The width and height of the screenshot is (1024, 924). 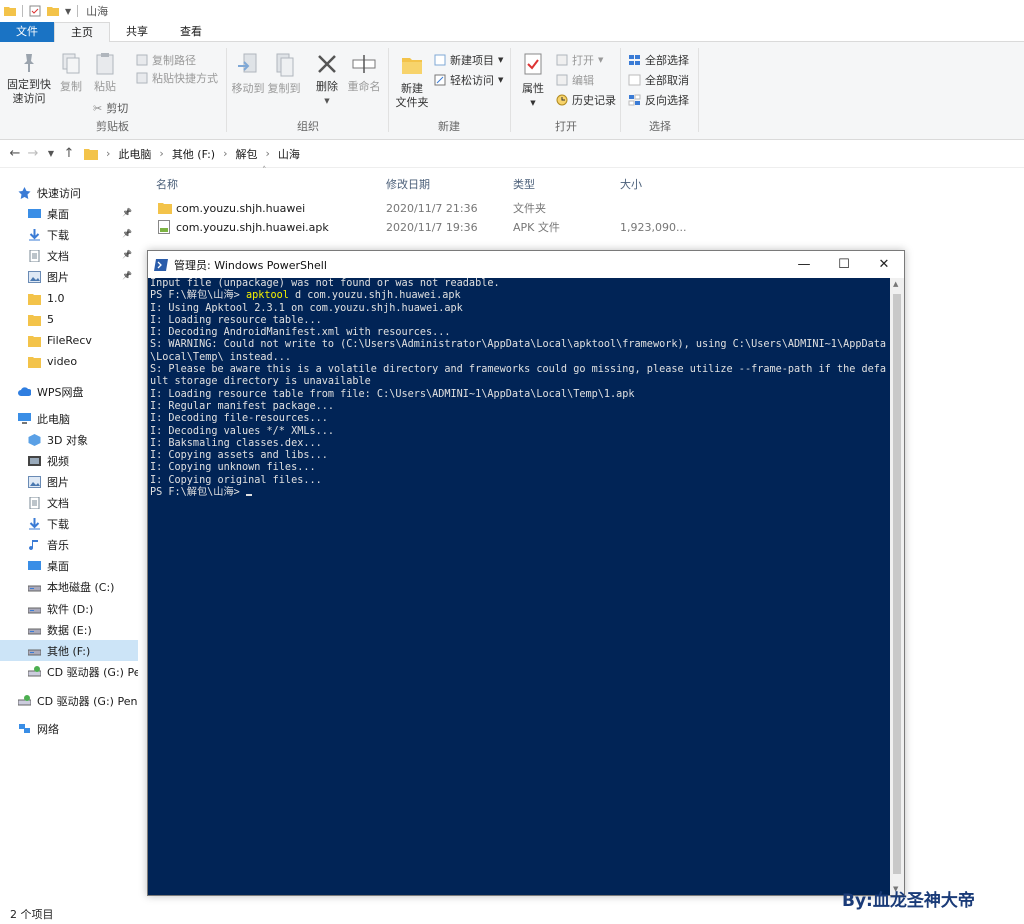 I want to click on history-button: 历史记录, so click(x=586, y=100).